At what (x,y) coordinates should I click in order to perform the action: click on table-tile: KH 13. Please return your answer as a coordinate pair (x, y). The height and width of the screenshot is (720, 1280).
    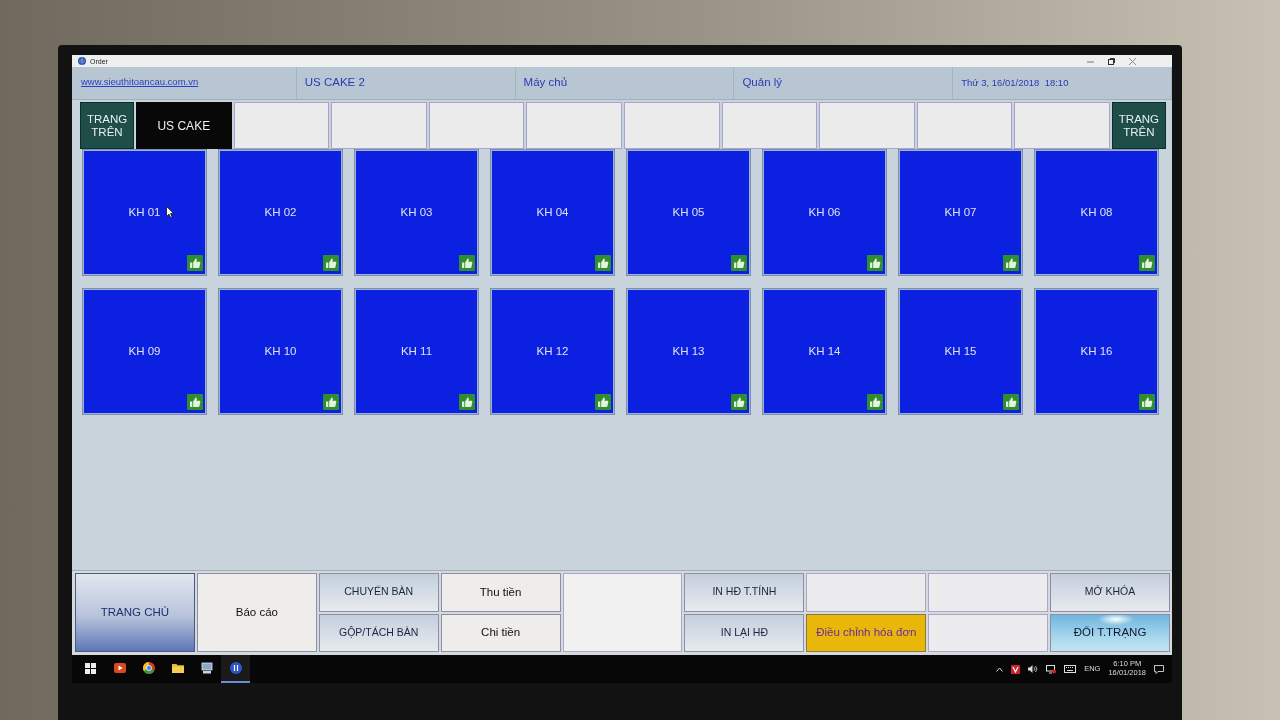
    Looking at the image, I should click on (688, 351).